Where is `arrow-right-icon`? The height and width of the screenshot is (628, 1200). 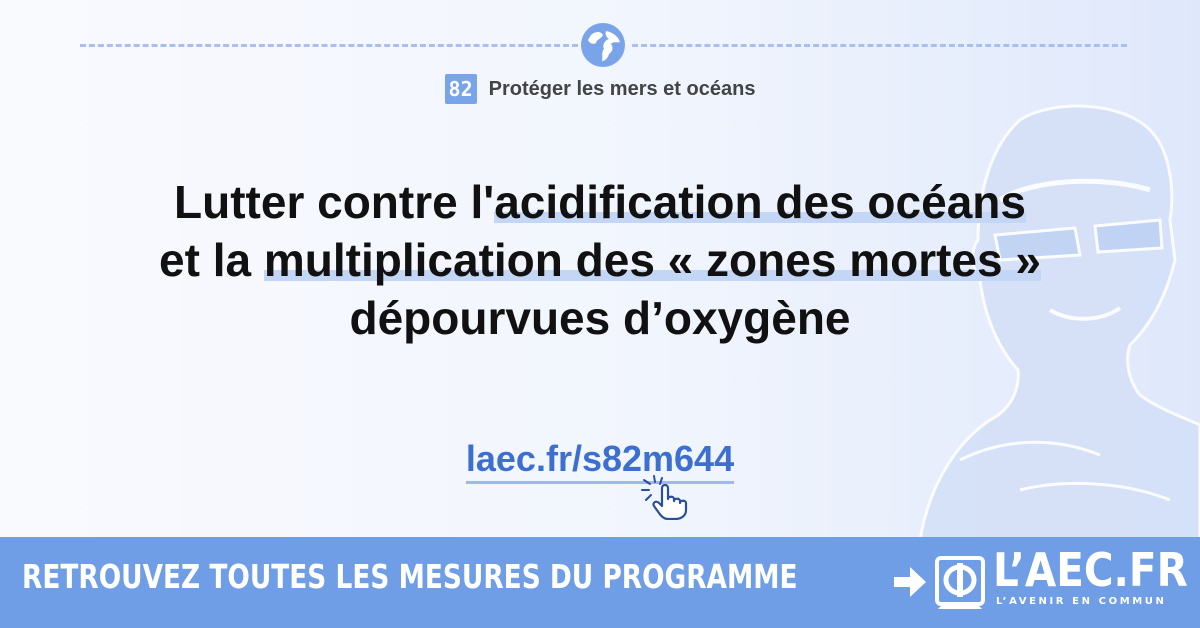 arrow-right-icon is located at coordinates (910, 582).